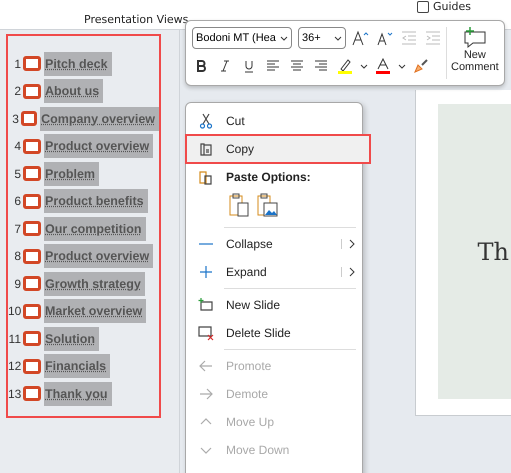 The width and height of the screenshot is (511, 473). I want to click on slide-number: 2, so click(17, 91).